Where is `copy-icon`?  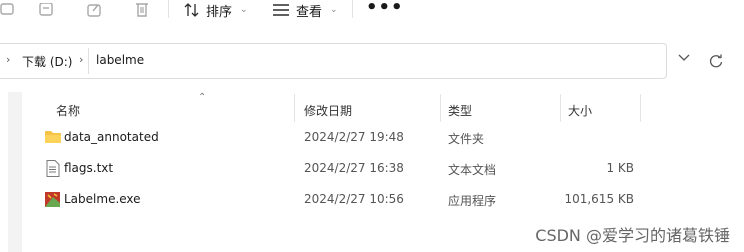
copy-icon is located at coordinates (46, 9).